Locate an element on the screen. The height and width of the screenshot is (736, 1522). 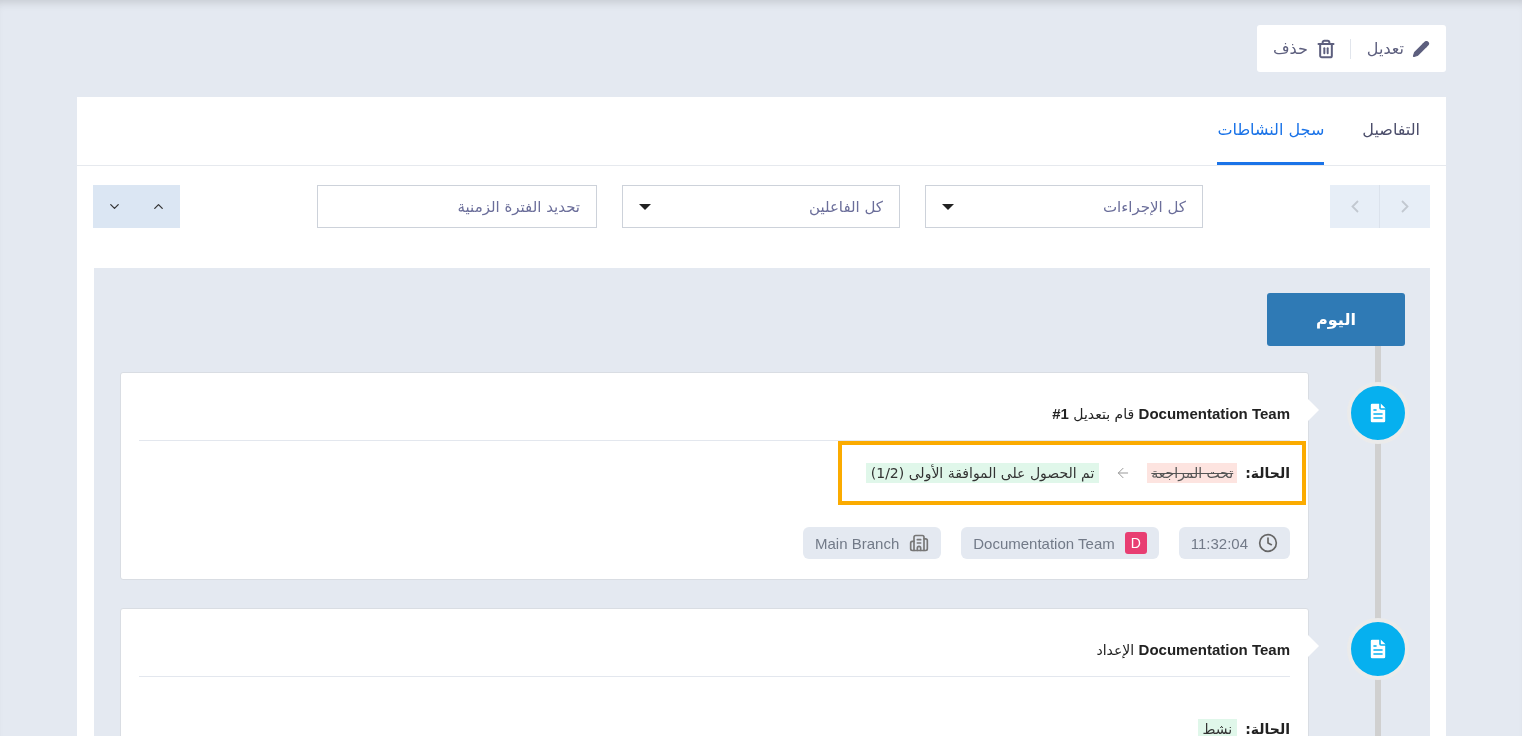
chevron-right-icon is located at coordinates (1405, 206).